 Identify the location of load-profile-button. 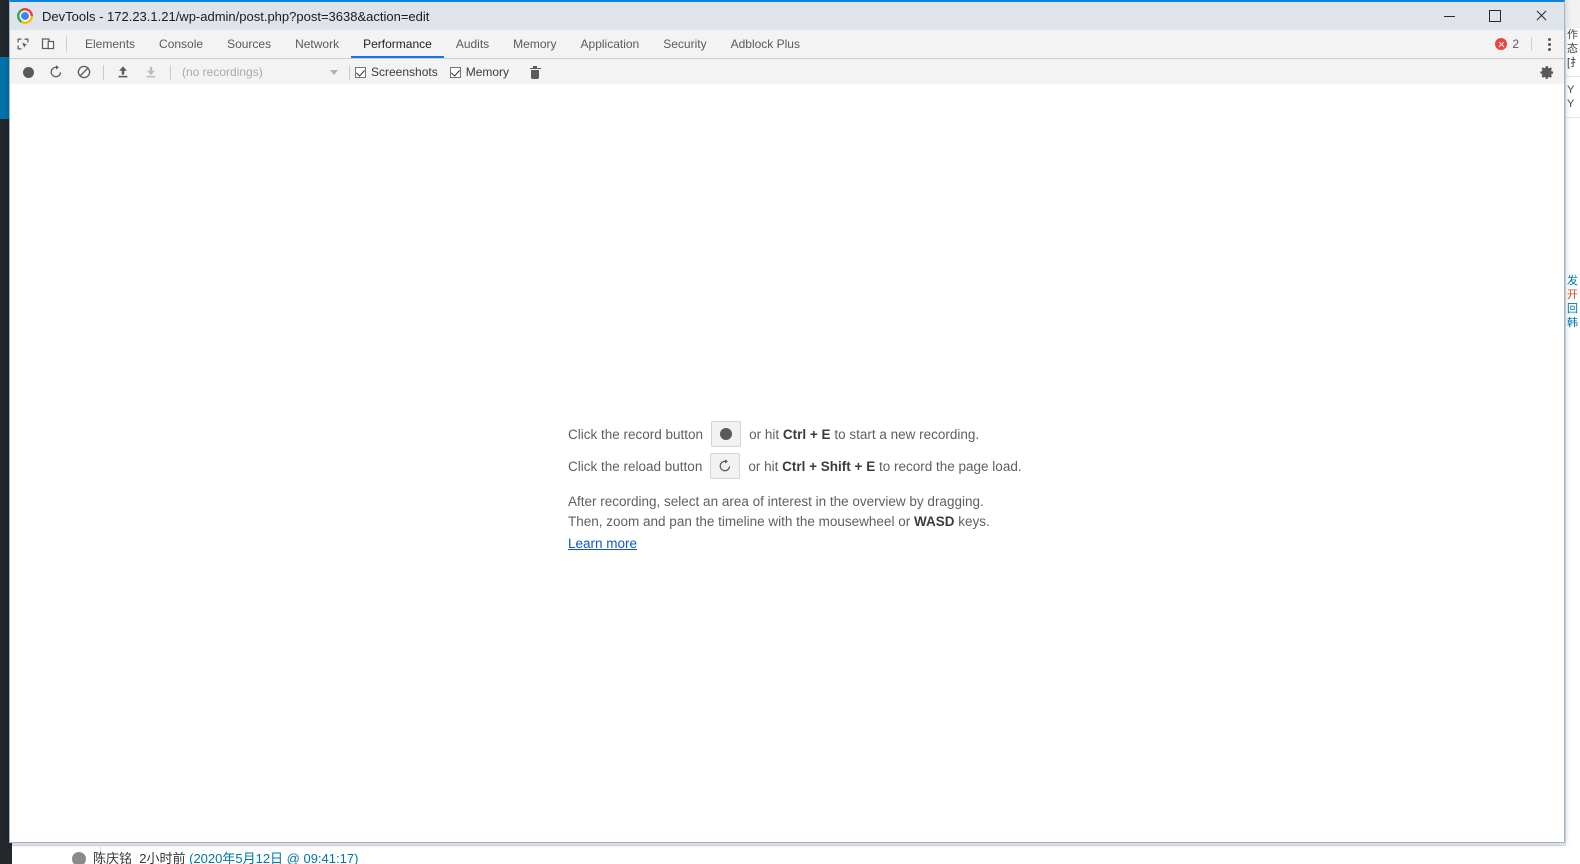
(123, 72).